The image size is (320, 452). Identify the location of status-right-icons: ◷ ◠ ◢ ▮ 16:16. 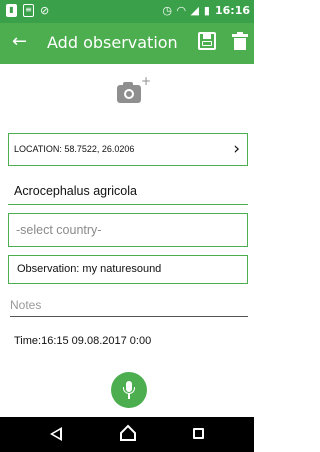
(206, 10).